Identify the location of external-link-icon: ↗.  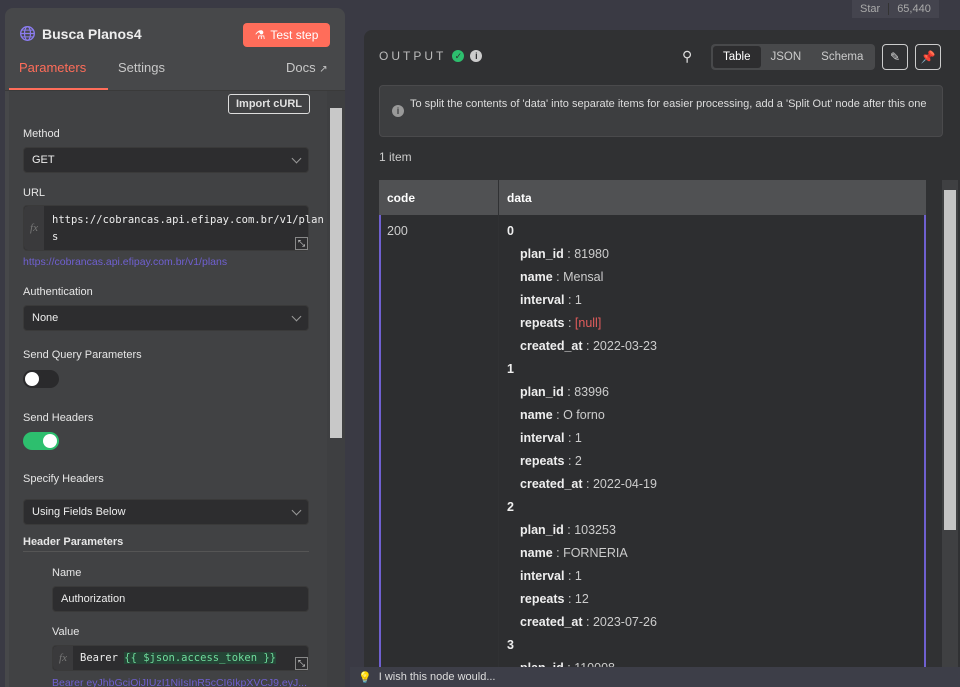
(323, 69).